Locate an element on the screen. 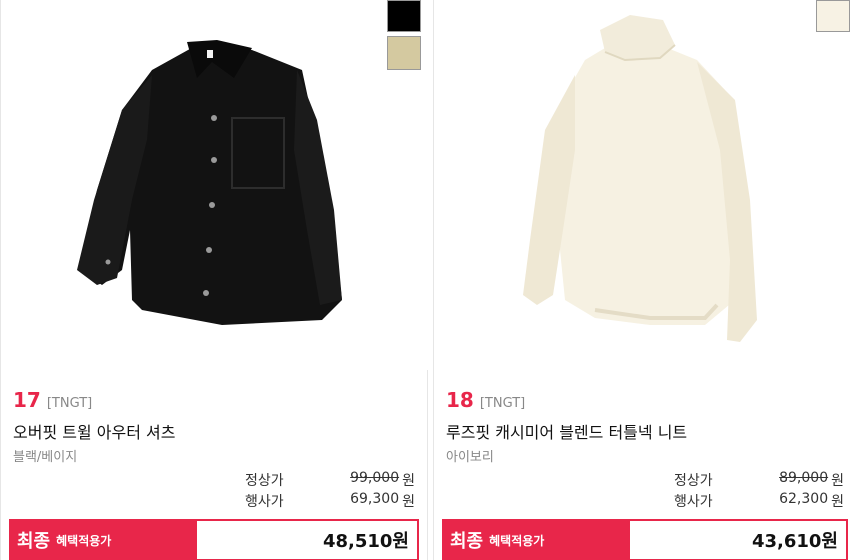  product-color: 아이보리 is located at coordinates (470, 457).